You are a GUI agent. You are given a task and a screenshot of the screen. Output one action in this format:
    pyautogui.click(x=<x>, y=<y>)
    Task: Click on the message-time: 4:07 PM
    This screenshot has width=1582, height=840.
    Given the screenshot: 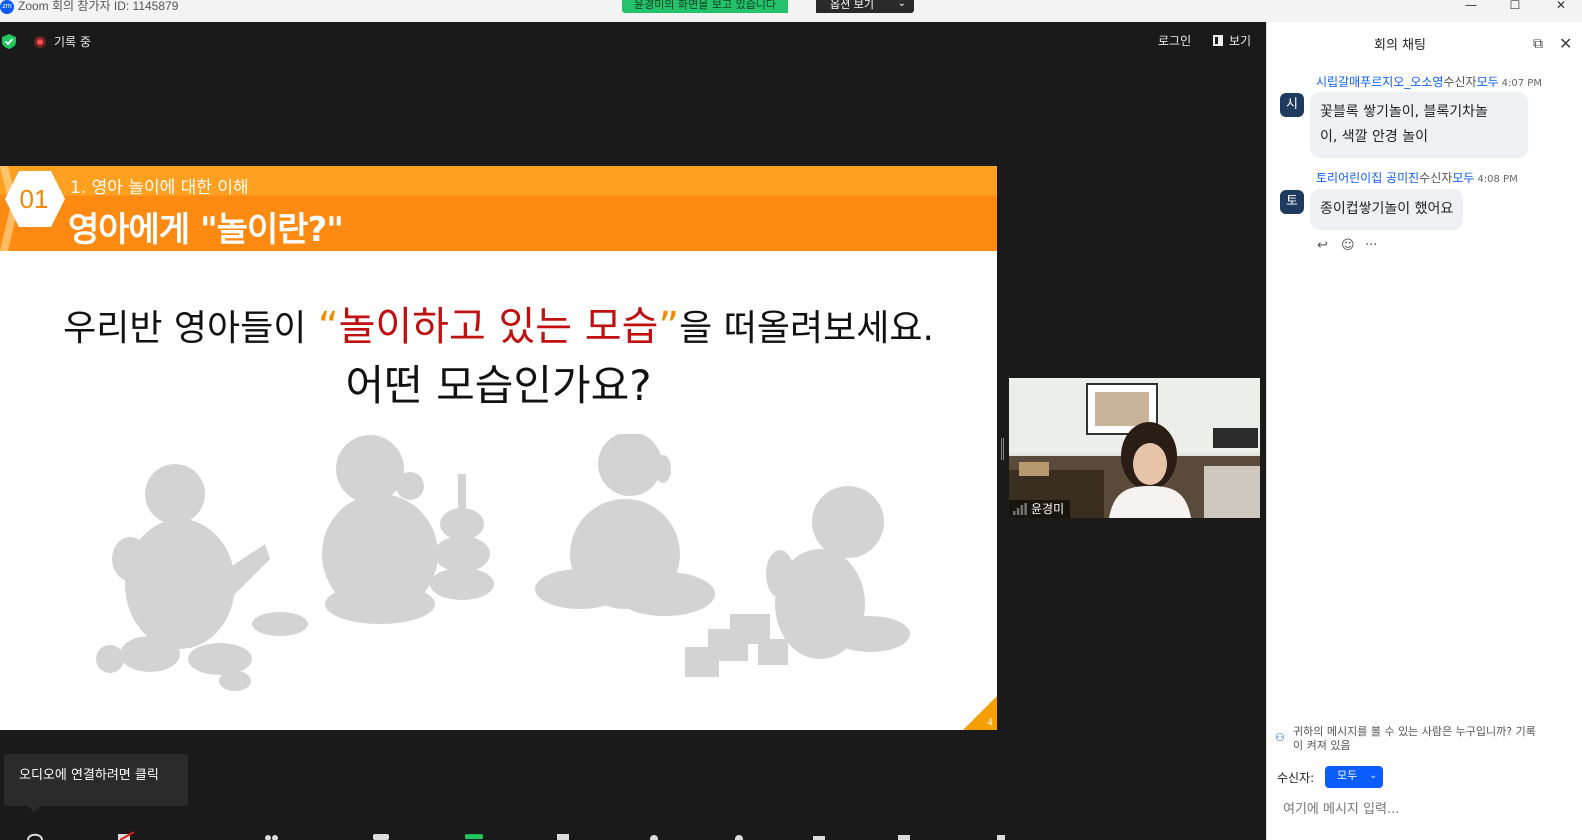 What is the action you would take?
    pyautogui.click(x=1521, y=83)
    